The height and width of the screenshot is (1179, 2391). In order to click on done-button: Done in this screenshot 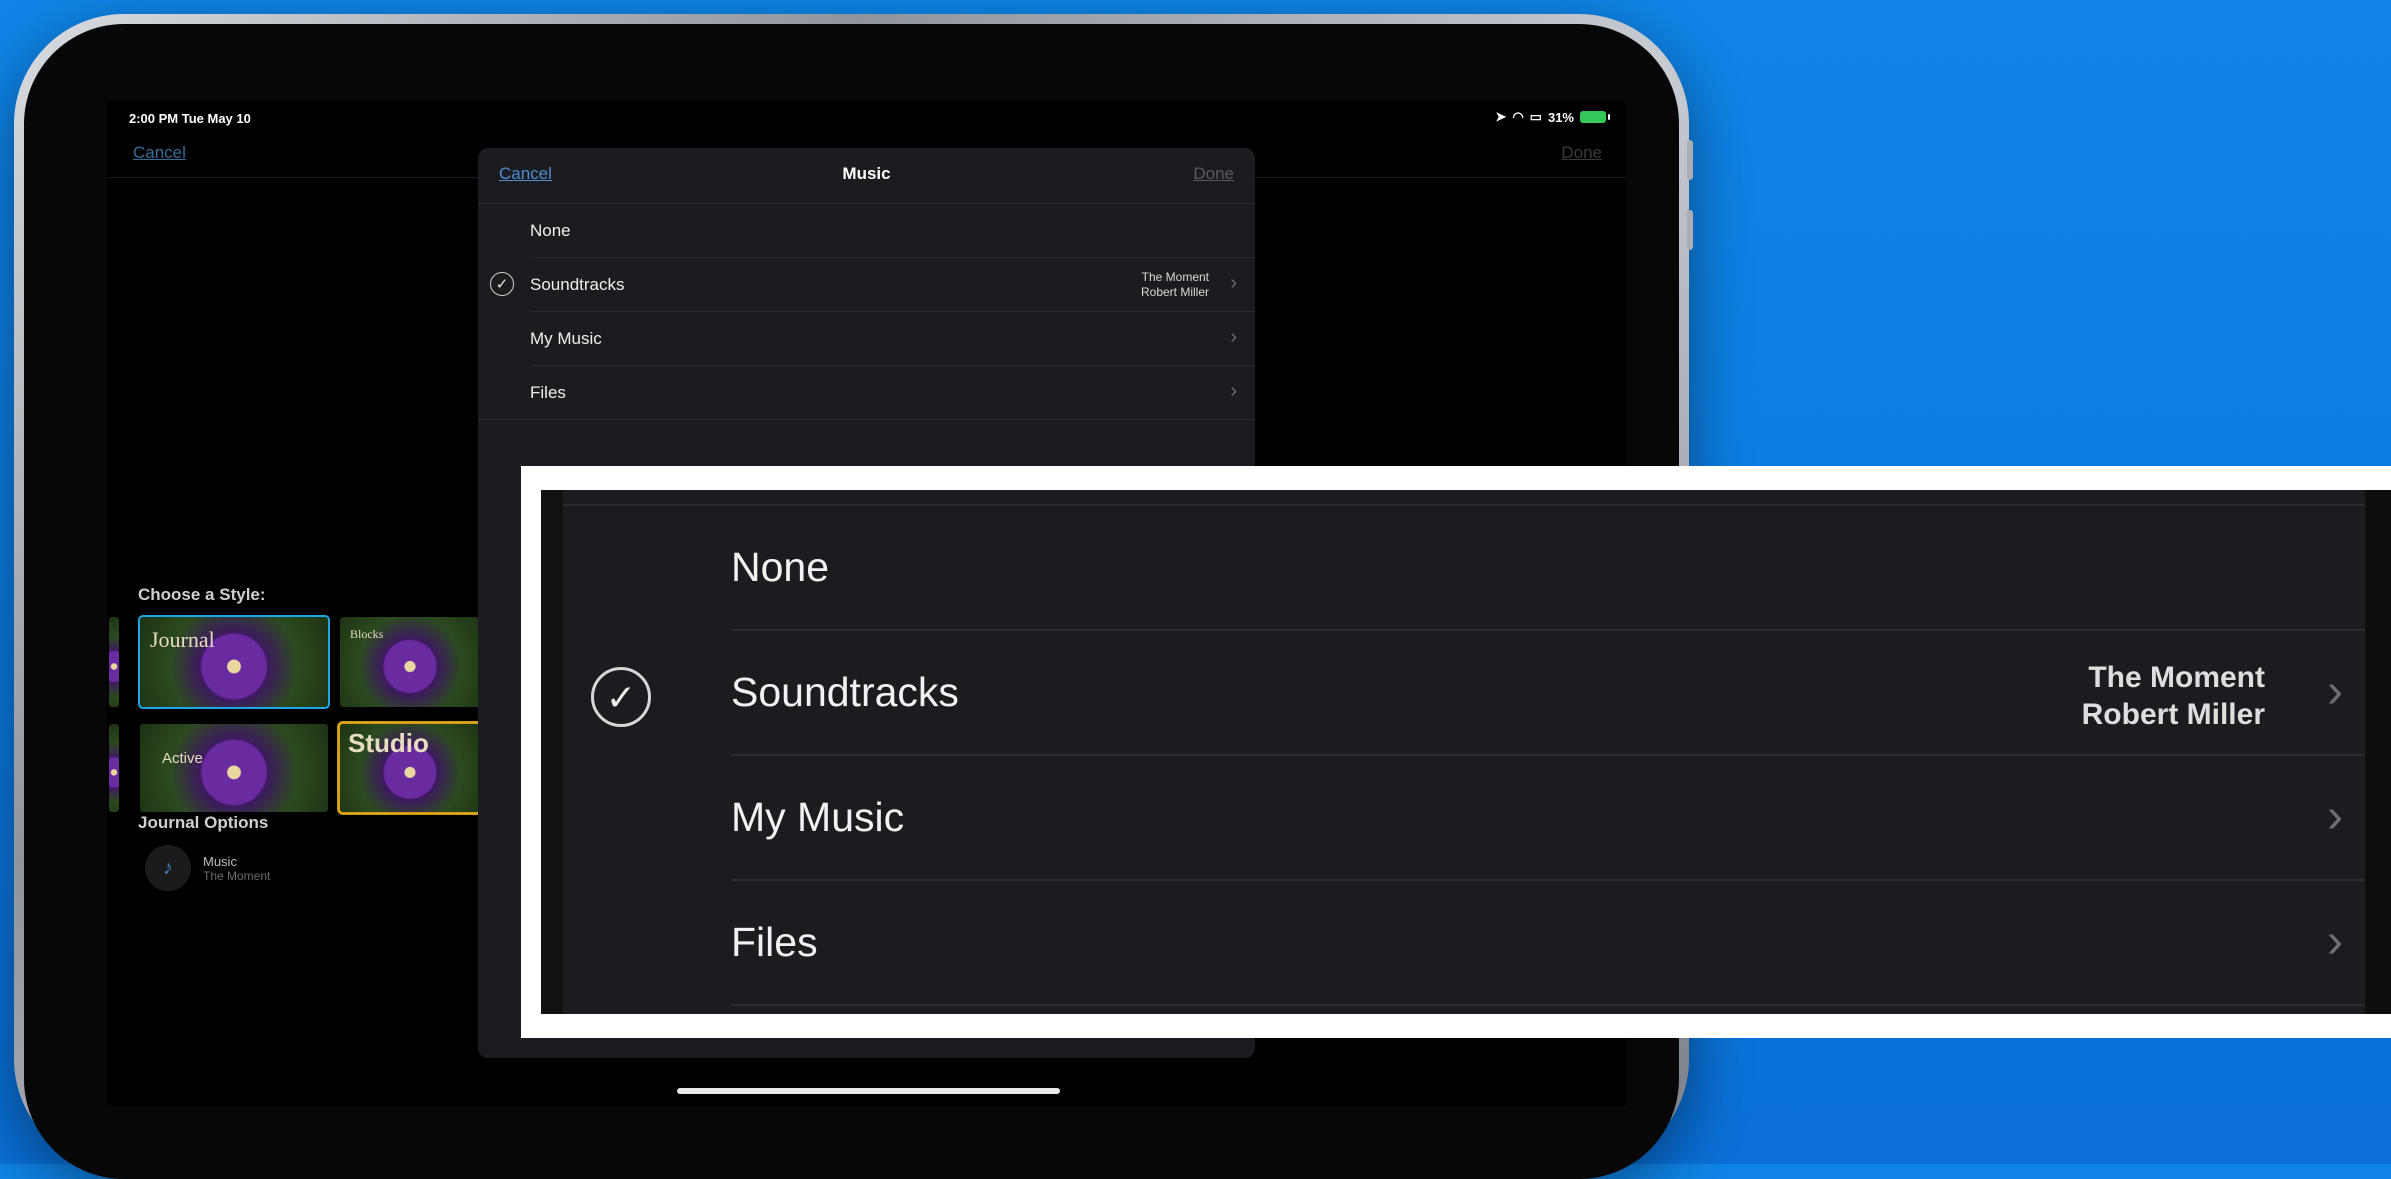, I will do `click(1213, 174)`.